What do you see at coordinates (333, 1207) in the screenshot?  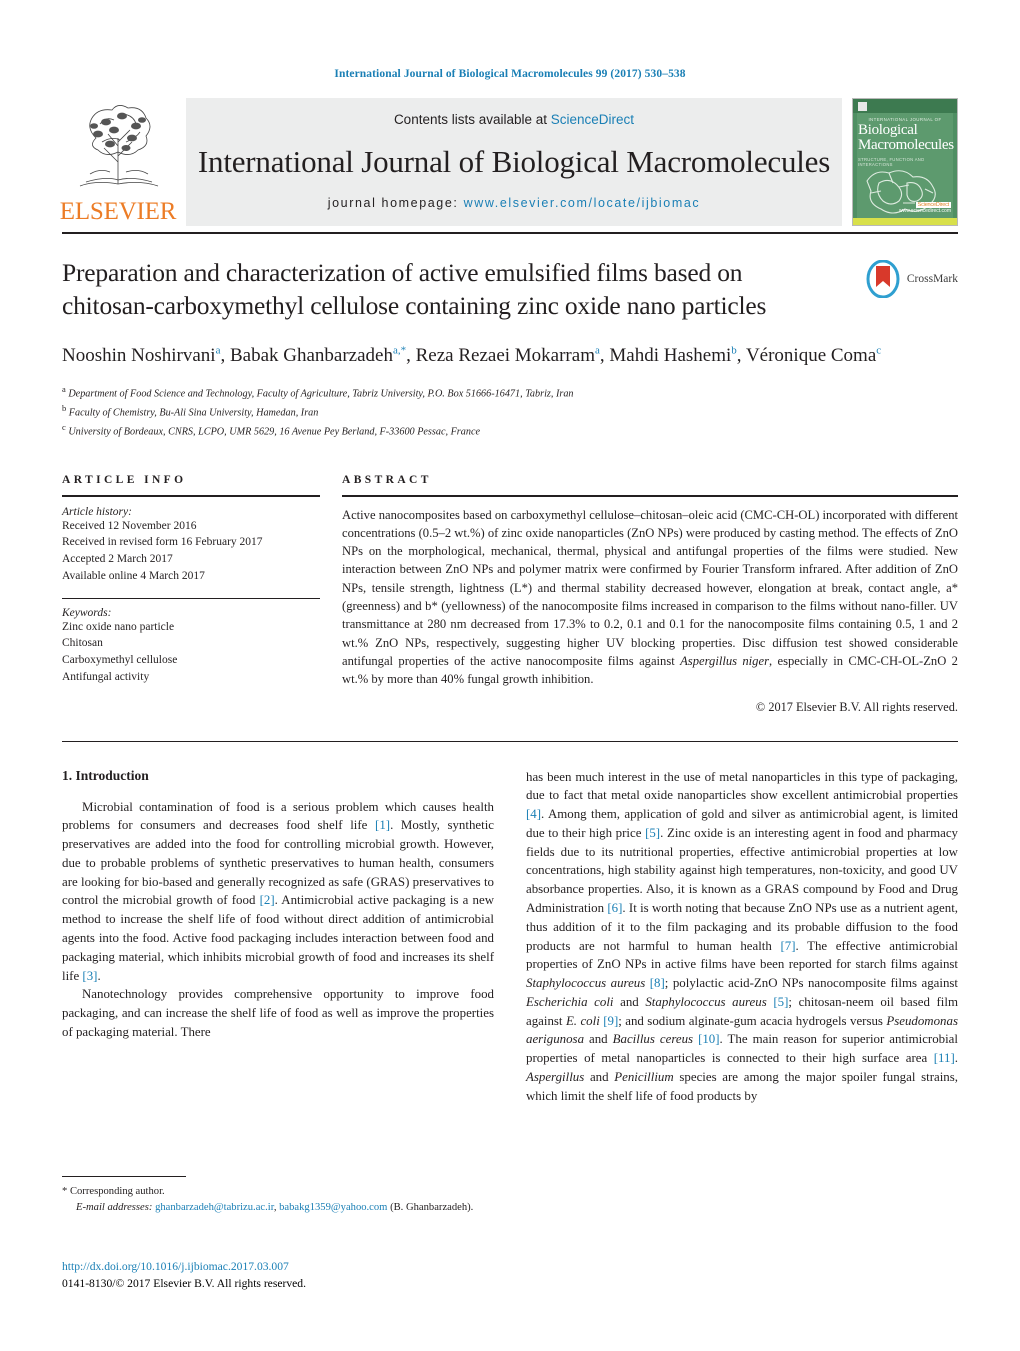 I see `email-link-secondary: babakg1359@yahoo.com` at bounding box center [333, 1207].